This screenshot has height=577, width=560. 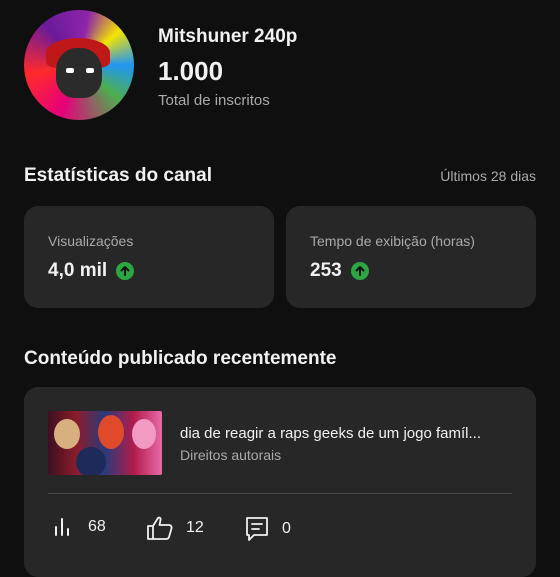 What do you see at coordinates (214, 100) in the screenshot?
I see `subscriber-label: Total de inscritos` at bounding box center [214, 100].